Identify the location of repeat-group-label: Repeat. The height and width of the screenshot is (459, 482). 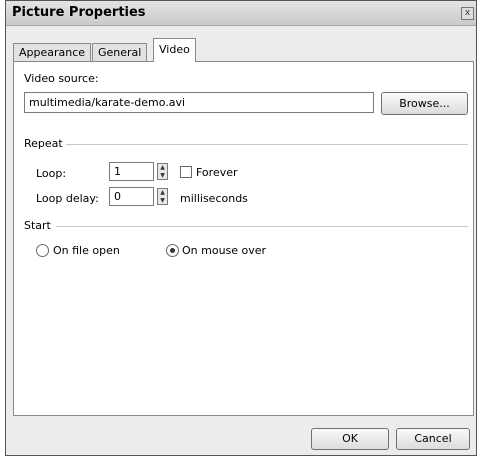
(43, 143).